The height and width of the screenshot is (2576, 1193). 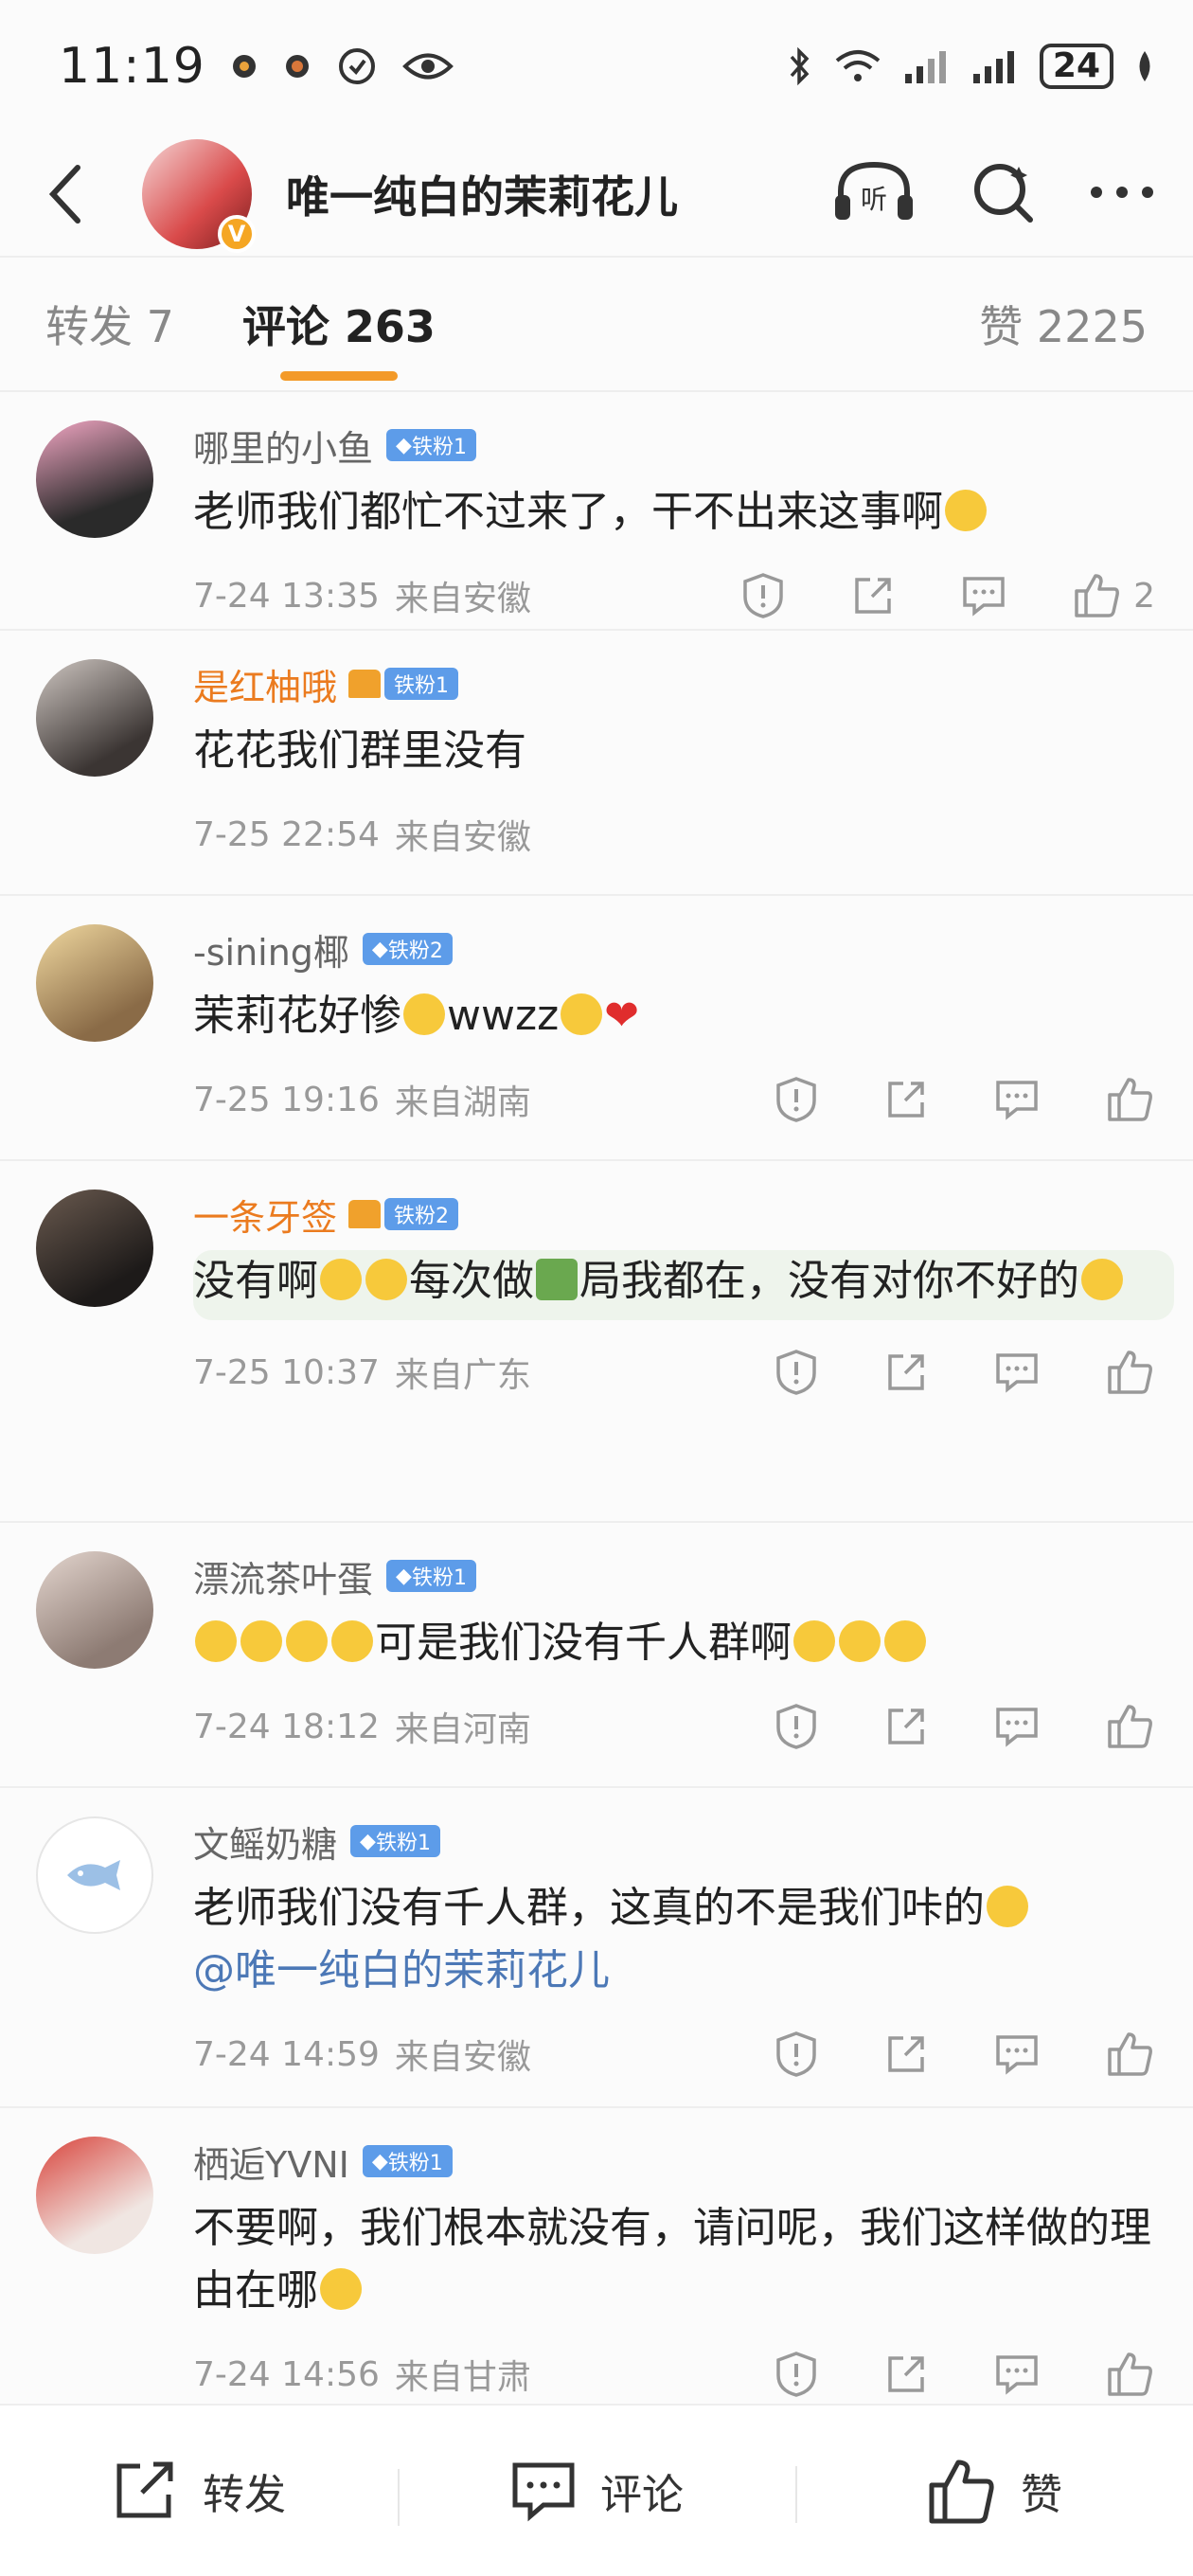 I want to click on kiss-emoji-icon, so click(x=582, y=1014).